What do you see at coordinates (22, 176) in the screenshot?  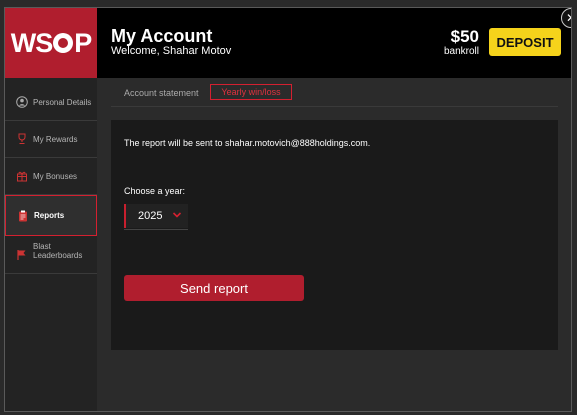 I see `gift-icon` at bounding box center [22, 176].